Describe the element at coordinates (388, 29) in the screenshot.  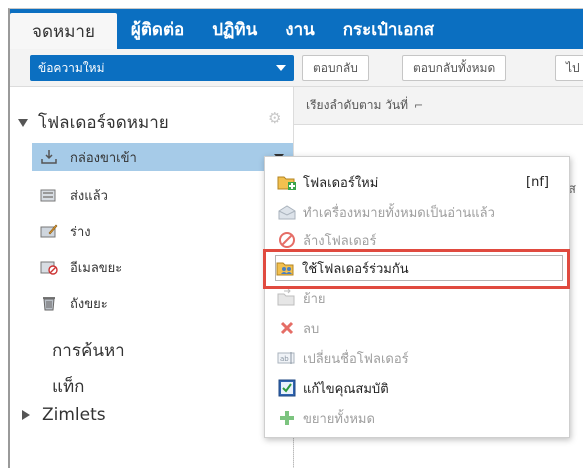
I see `tab-briefcase: กระเป๋าเอกส` at that location.